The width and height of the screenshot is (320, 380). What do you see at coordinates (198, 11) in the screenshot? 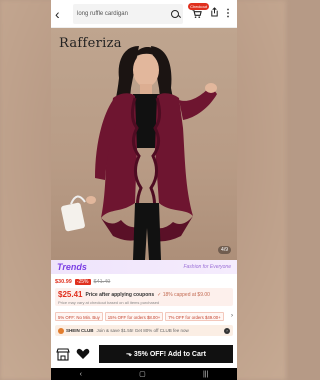
I see `cart-icon: Checkout` at bounding box center [198, 11].